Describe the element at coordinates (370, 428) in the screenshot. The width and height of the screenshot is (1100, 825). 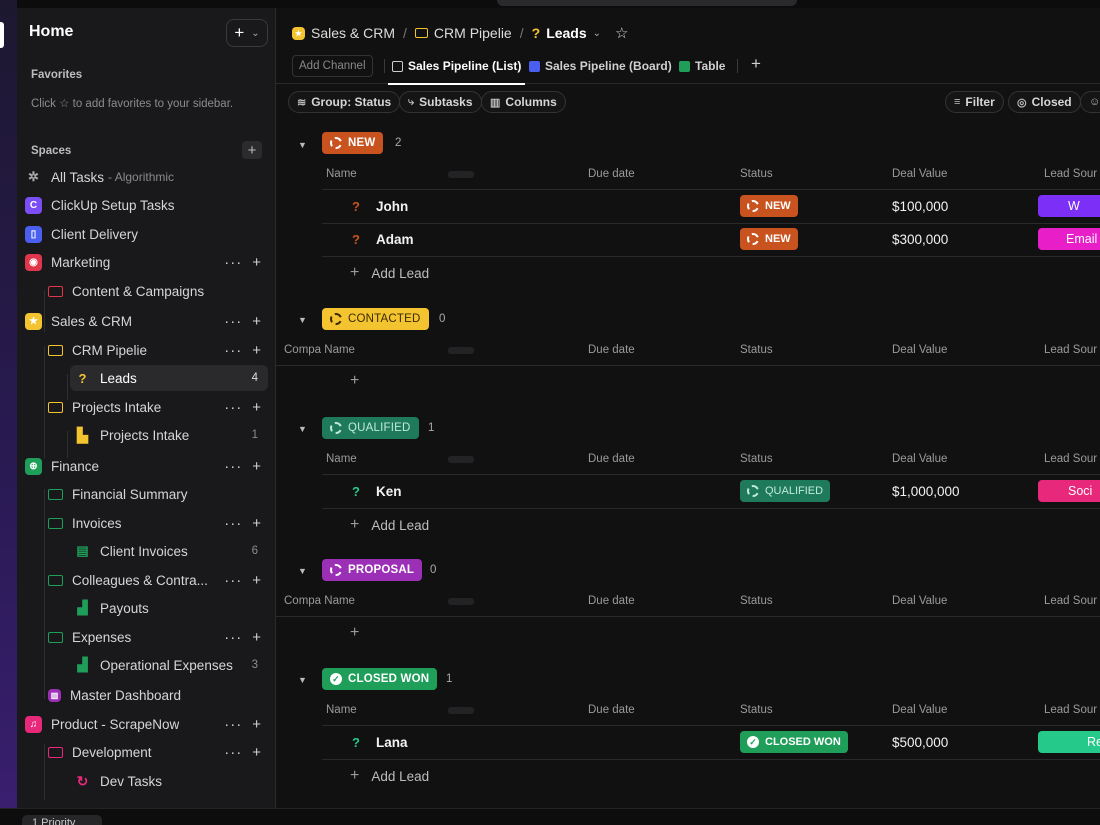
I see `group-badge-qualified: QUALIFIED` at that location.